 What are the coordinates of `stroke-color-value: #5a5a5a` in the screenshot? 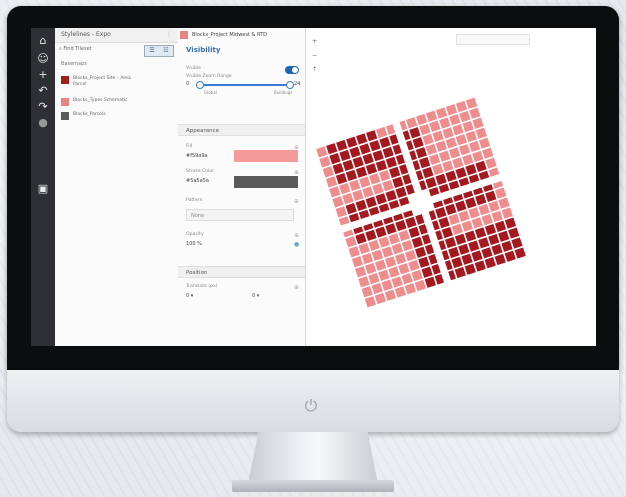 It's located at (197, 181).